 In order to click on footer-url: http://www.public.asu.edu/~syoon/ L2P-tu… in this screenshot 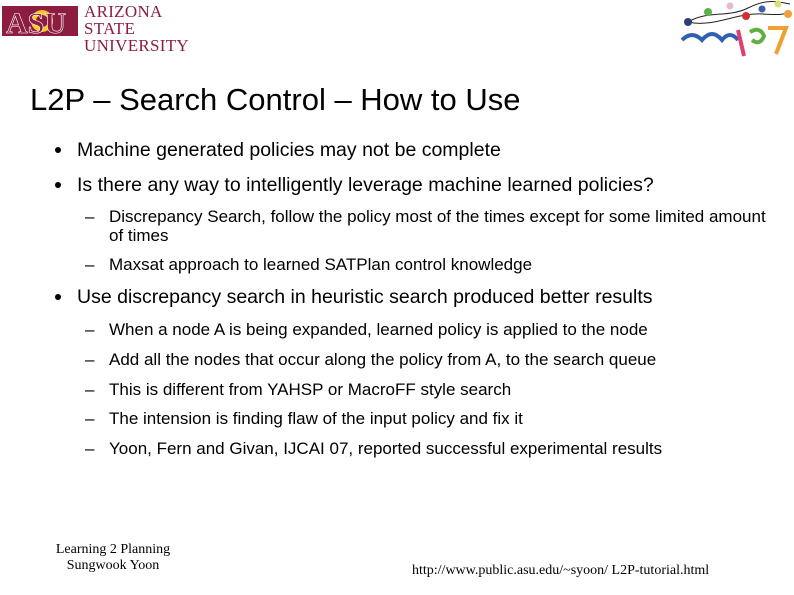, I will do `click(560, 571)`.